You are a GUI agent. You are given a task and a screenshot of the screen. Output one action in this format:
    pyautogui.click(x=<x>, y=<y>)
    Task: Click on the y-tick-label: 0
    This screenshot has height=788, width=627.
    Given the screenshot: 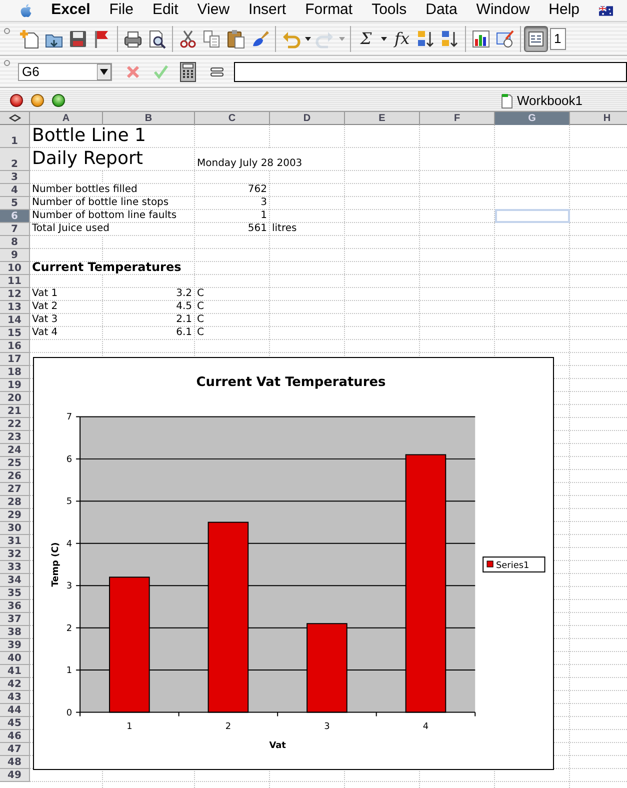 What is the action you would take?
    pyautogui.click(x=69, y=713)
    